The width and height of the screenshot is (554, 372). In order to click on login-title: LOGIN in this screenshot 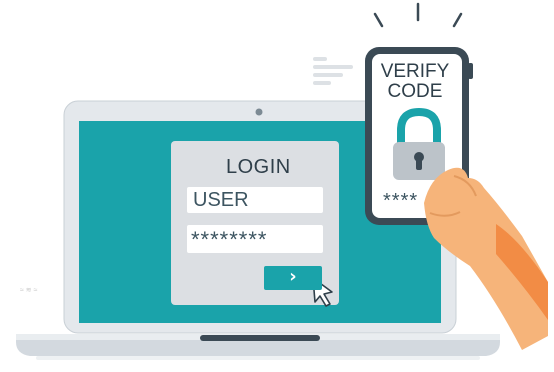, I will do `click(258, 167)`.